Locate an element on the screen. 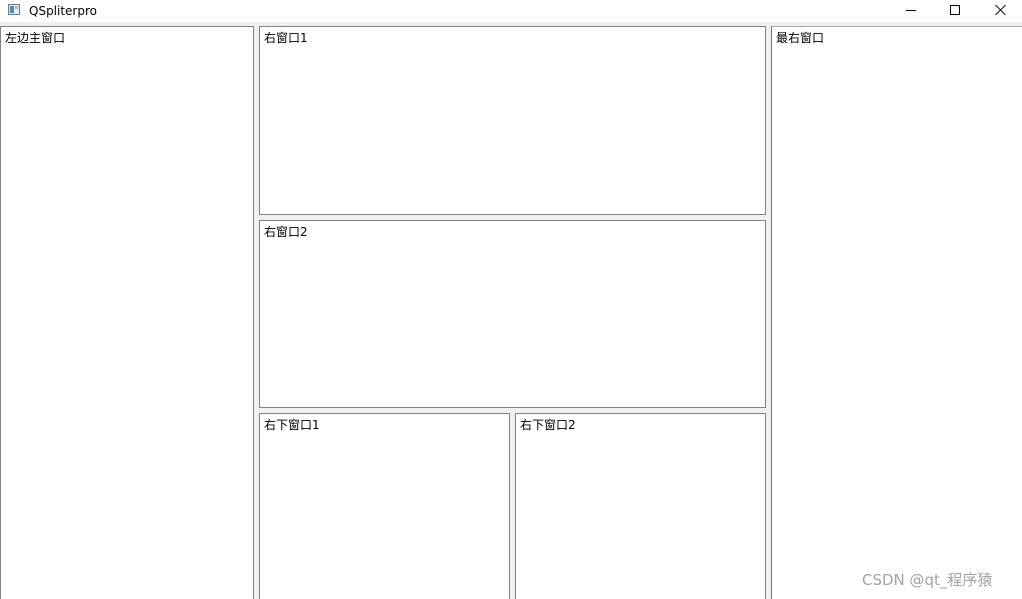 This screenshot has height=599, width=1022. right-pane-1-label: 右窗口1 is located at coordinates (286, 38).